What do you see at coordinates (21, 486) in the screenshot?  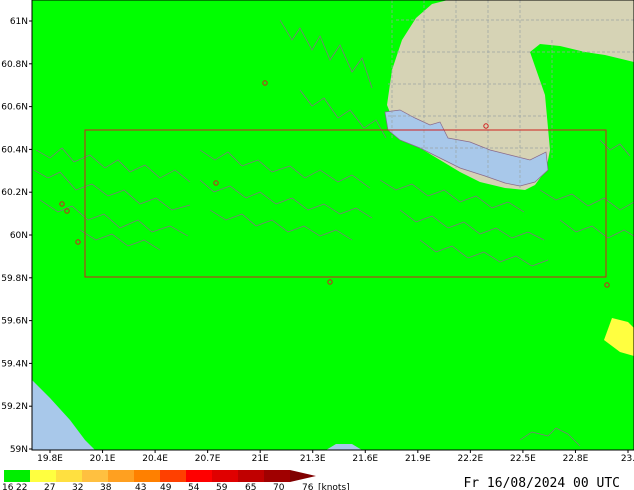 I see `legend-label: 22` at bounding box center [21, 486].